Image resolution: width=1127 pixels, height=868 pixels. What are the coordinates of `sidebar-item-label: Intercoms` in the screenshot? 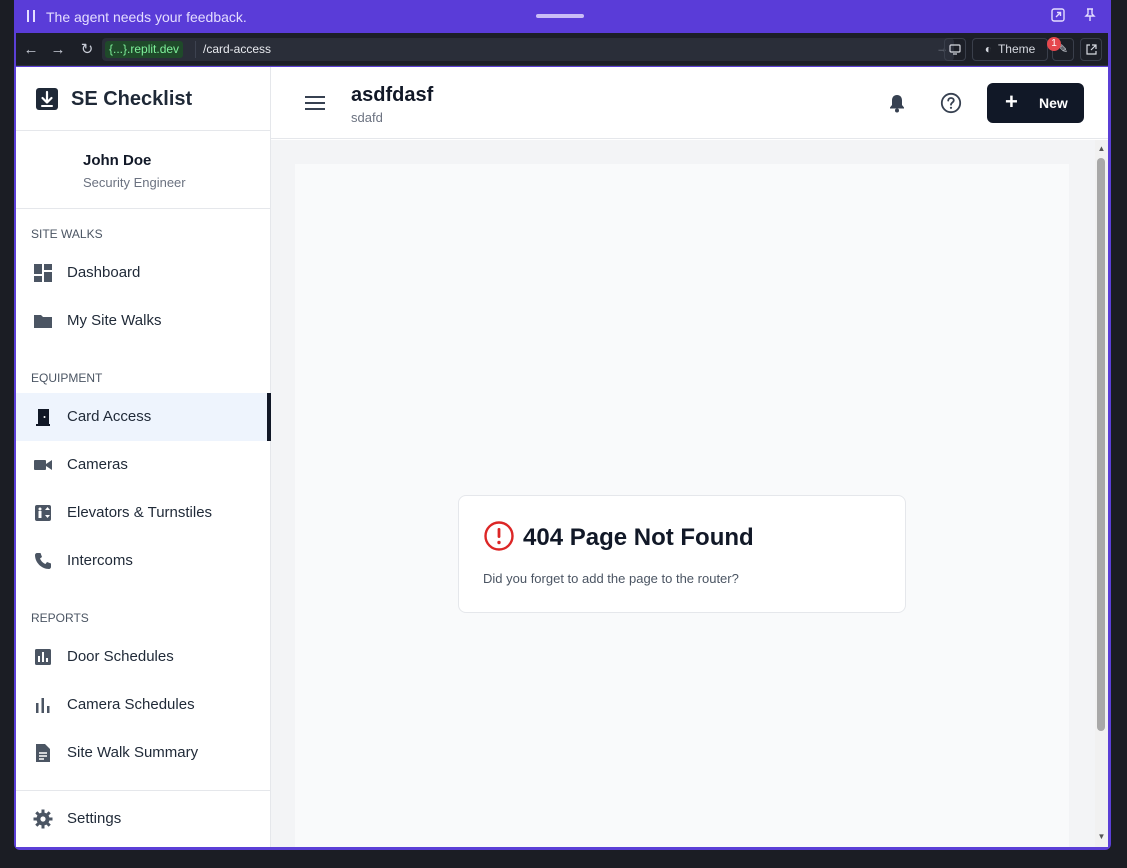 It's located at (100, 560).